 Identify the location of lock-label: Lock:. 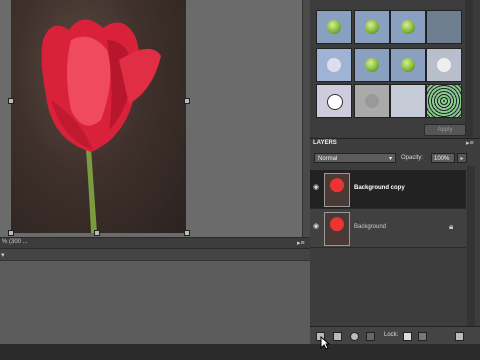
(391, 335).